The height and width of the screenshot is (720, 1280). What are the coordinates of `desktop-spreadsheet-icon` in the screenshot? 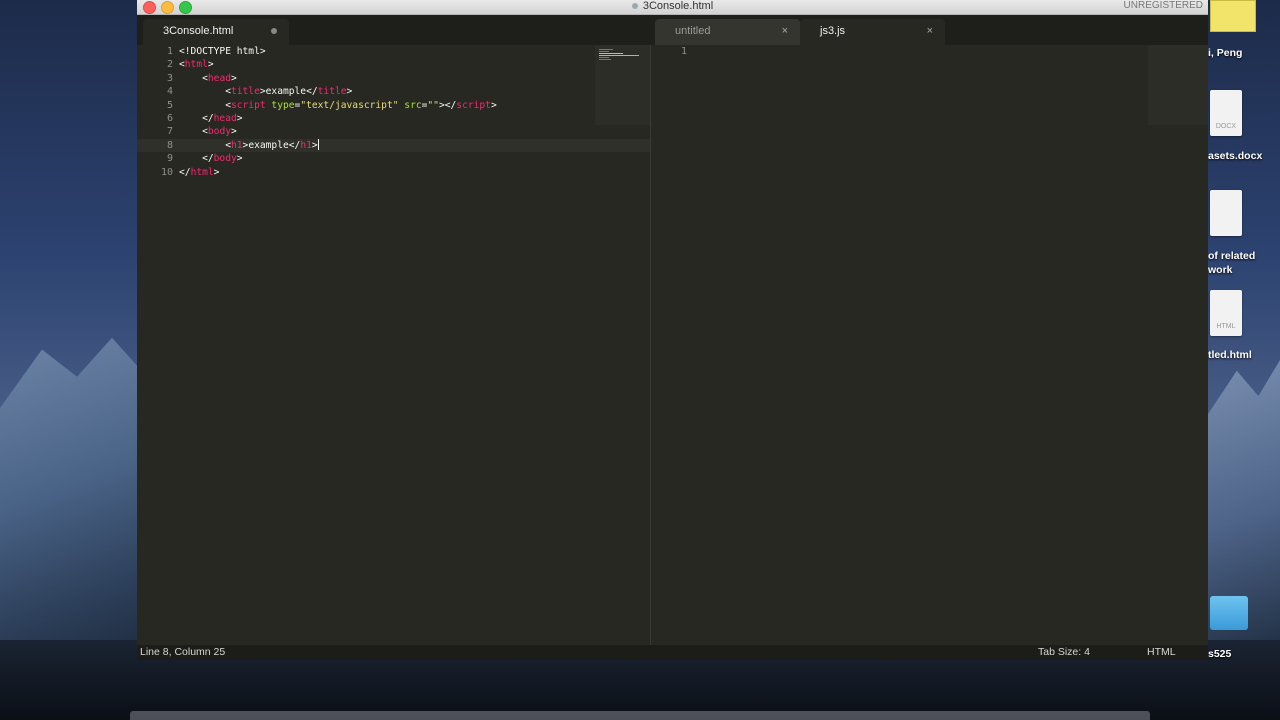 It's located at (1233, 16).